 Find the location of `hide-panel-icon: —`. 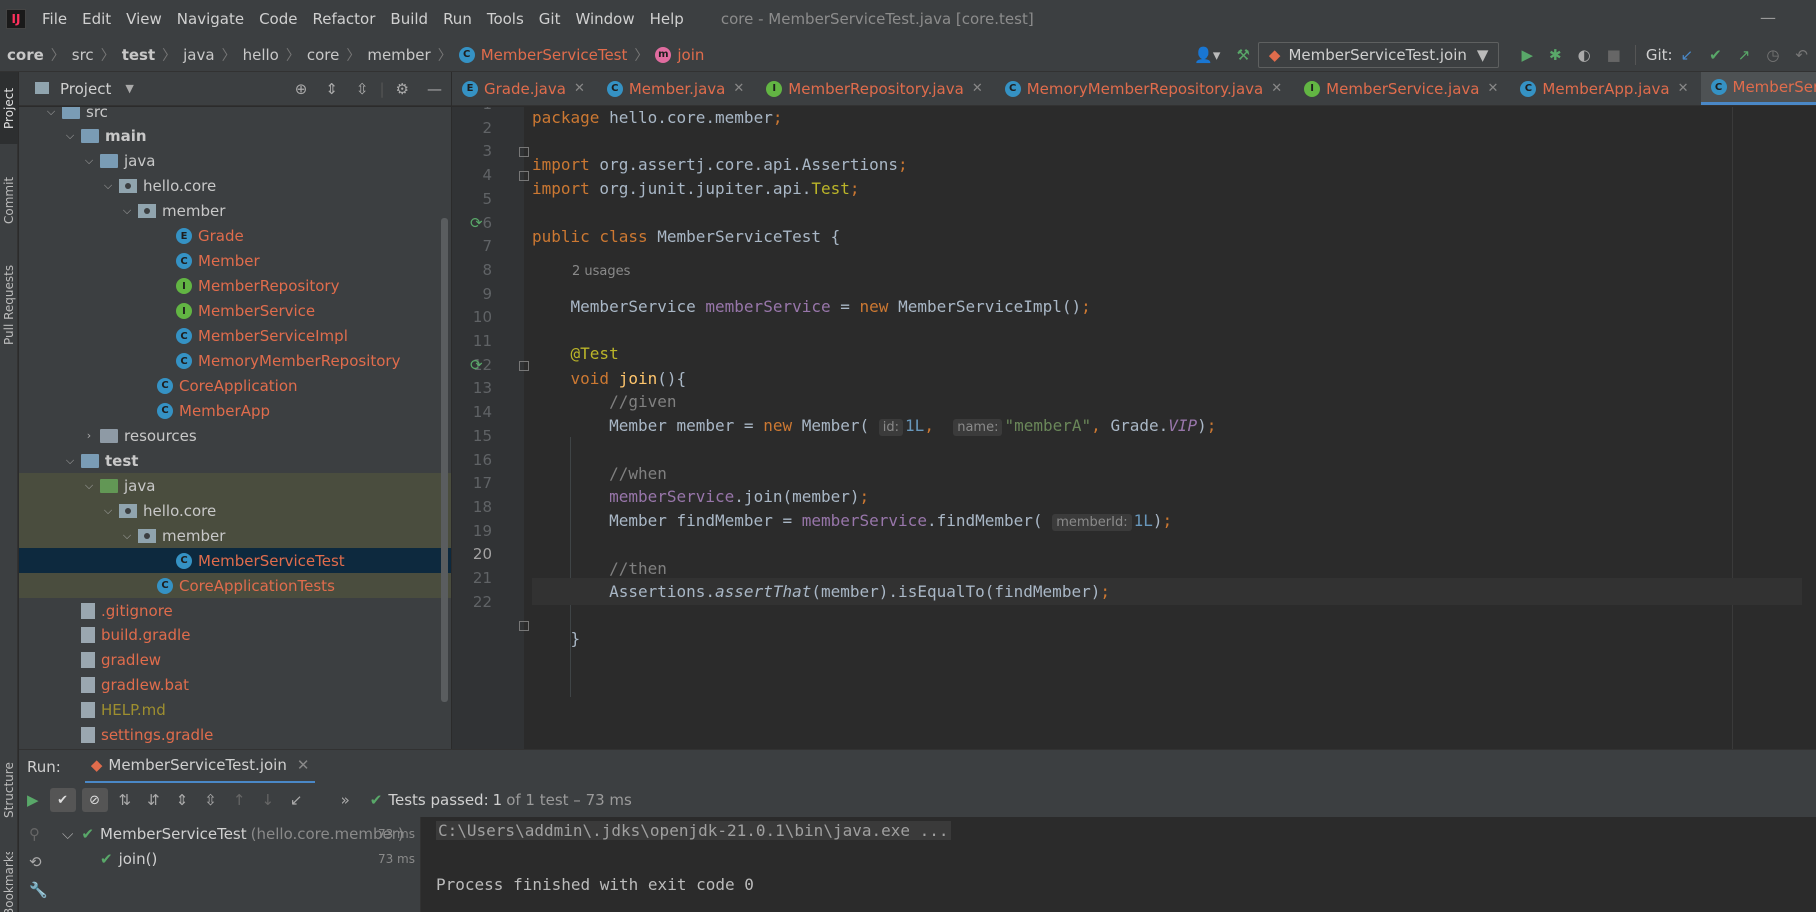

hide-panel-icon: — is located at coordinates (434, 89).